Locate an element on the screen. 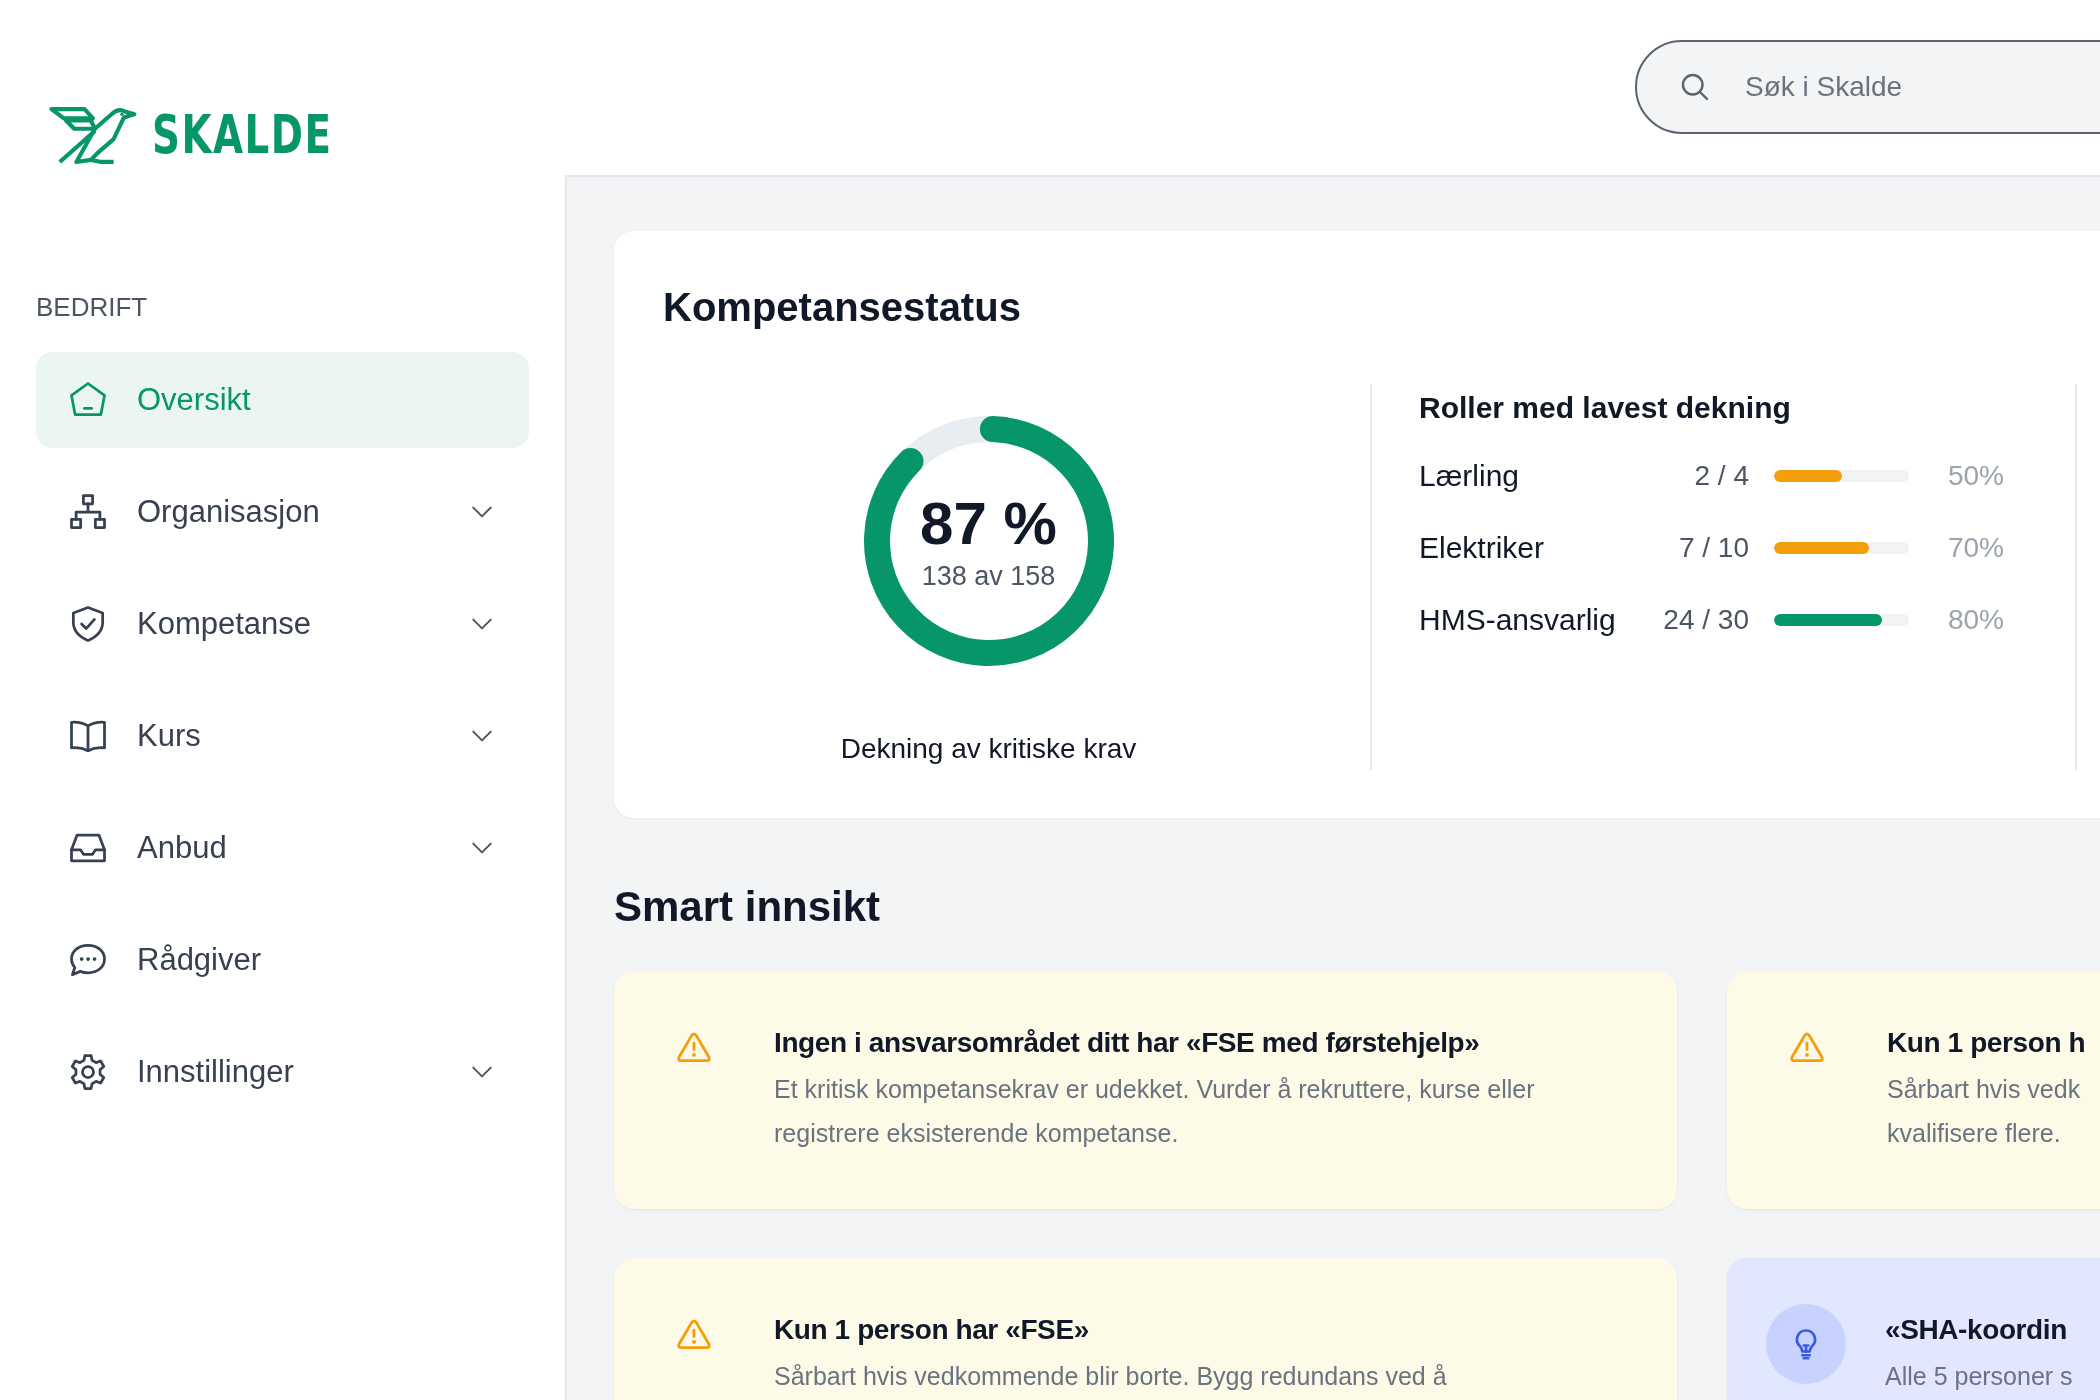 The height and width of the screenshot is (1400, 2100). role-name: HMS-ansvarlig is located at coordinates (1518, 620).